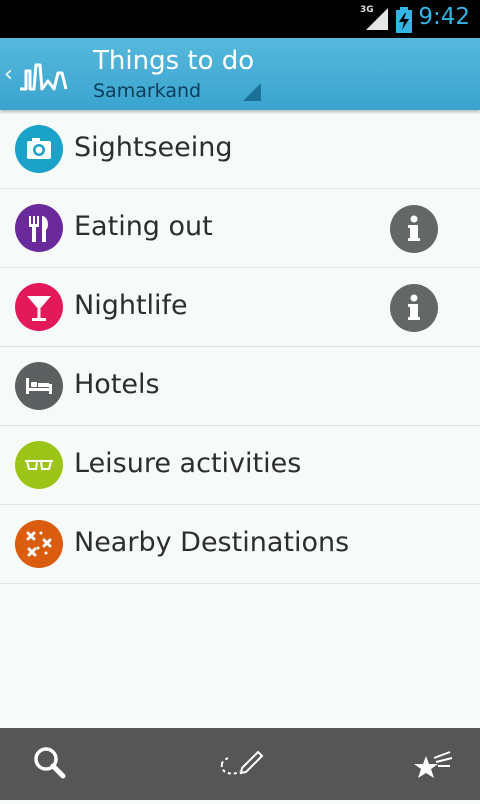 The width and height of the screenshot is (480, 804). What do you see at coordinates (240, 386) in the screenshot?
I see `list-item-hotels: Hotels` at bounding box center [240, 386].